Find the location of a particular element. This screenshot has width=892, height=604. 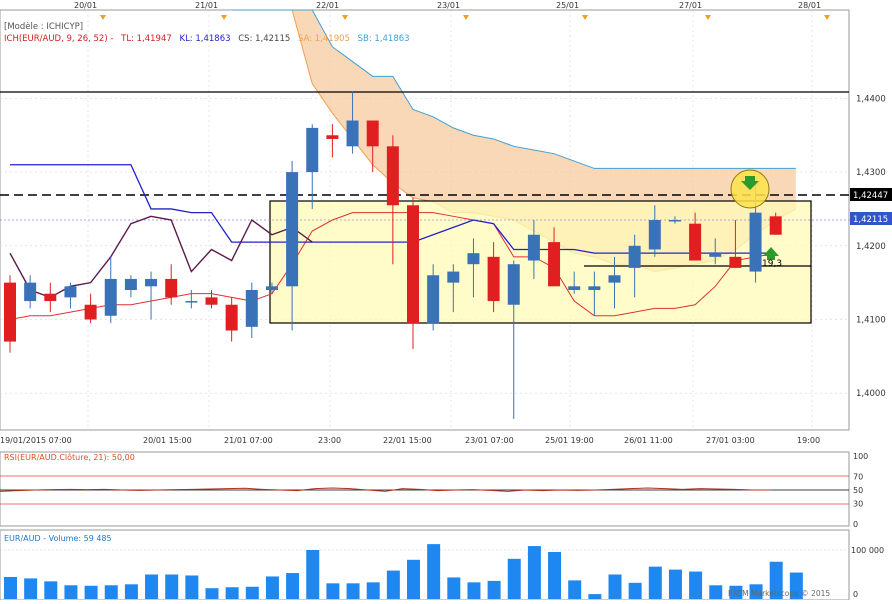

price-tick-label: 1,4400 is located at coordinates (871, 99).